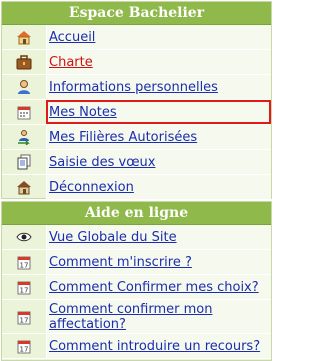 The image size is (320, 361). Describe the element at coordinates (158, 162) in the screenshot. I see `menu-link-saisie-des-voeux: Saisie des vœux` at that location.